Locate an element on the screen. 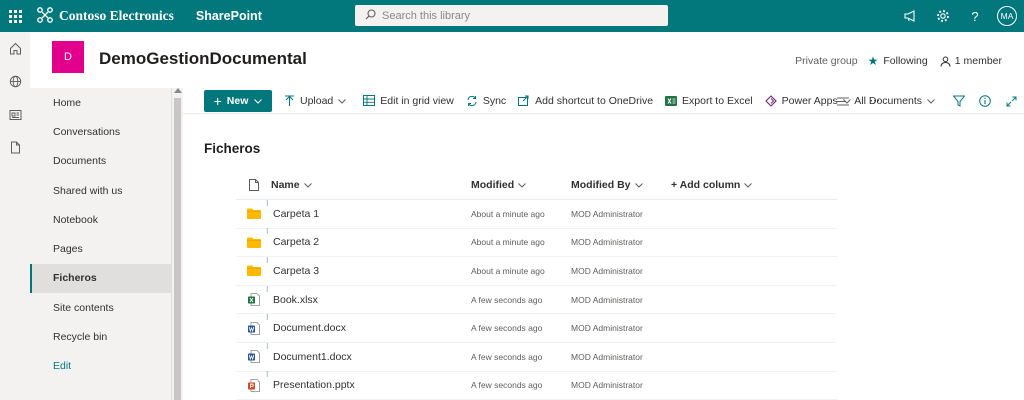  grid-icon is located at coordinates (369, 100).